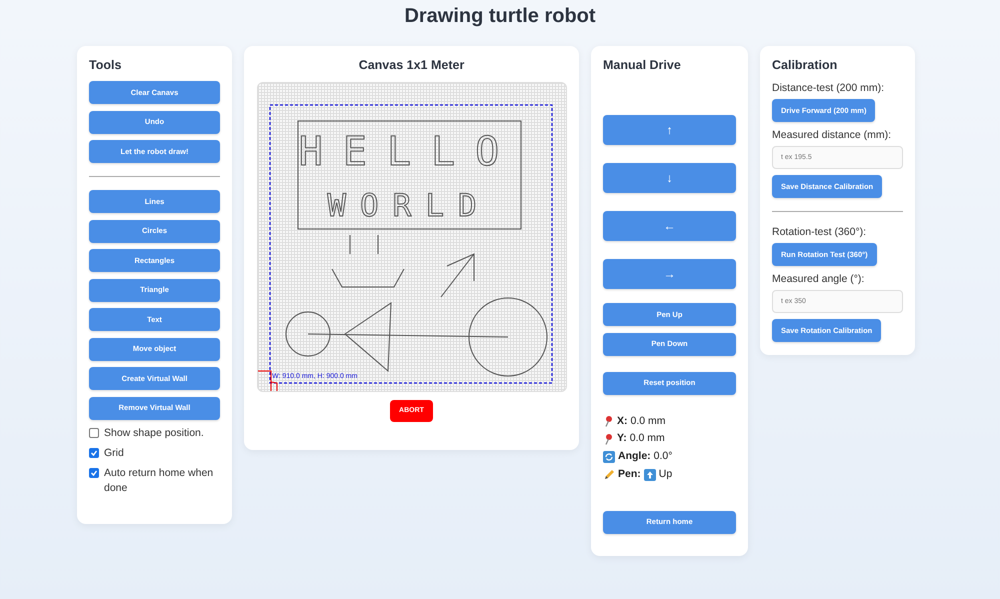  Describe the element at coordinates (500, 16) in the screenshot. I see `page-title: Drawing turtle robot` at that location.